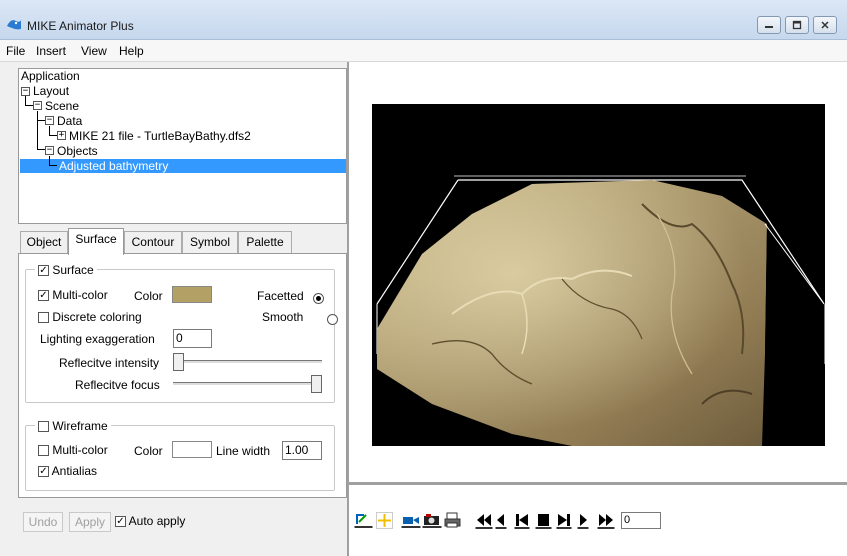 The width and height of the screenshot is (847, 556). Describe the element at coordinates (113, 166) in the screenshot. I see `tree-item-adjusted-bathymetry: Adjusted bathymetry` at that location.